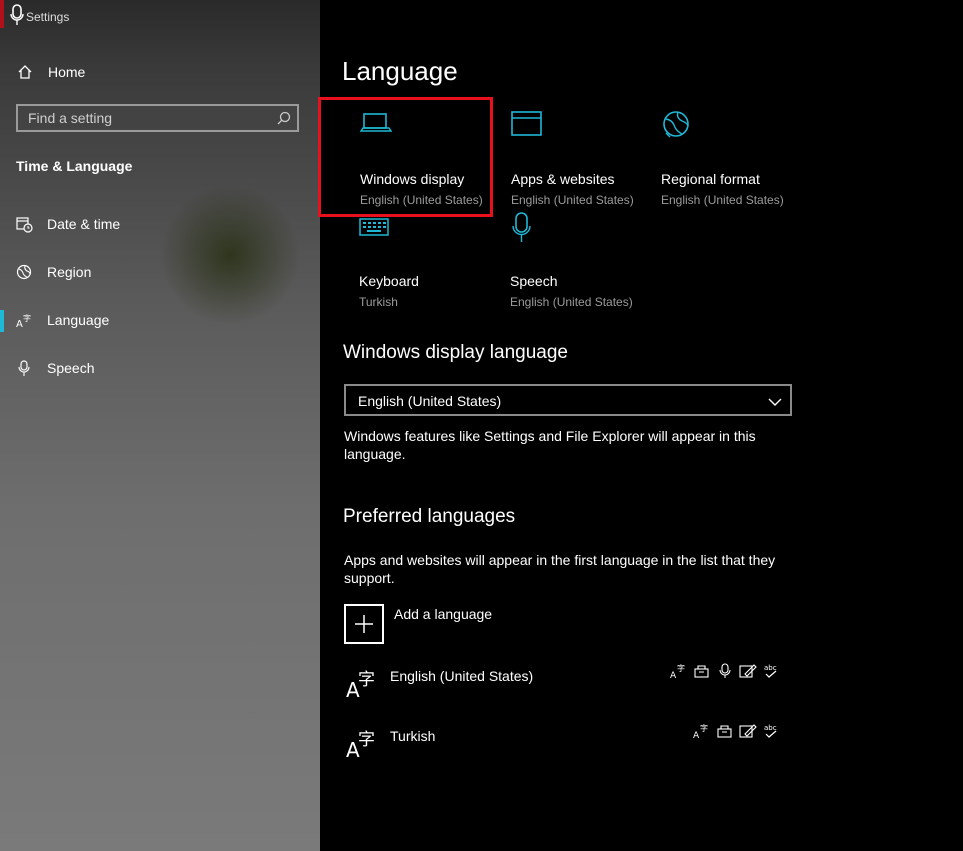 The width and height of the screenshot is (963, 851). Describe the element at coordinates (389, 281) in the screenshot. I see `tile-name: Keyboard` at that location.